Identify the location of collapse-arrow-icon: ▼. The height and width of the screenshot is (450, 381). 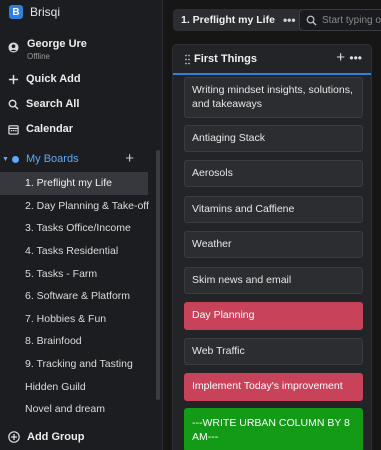
(5, 159).